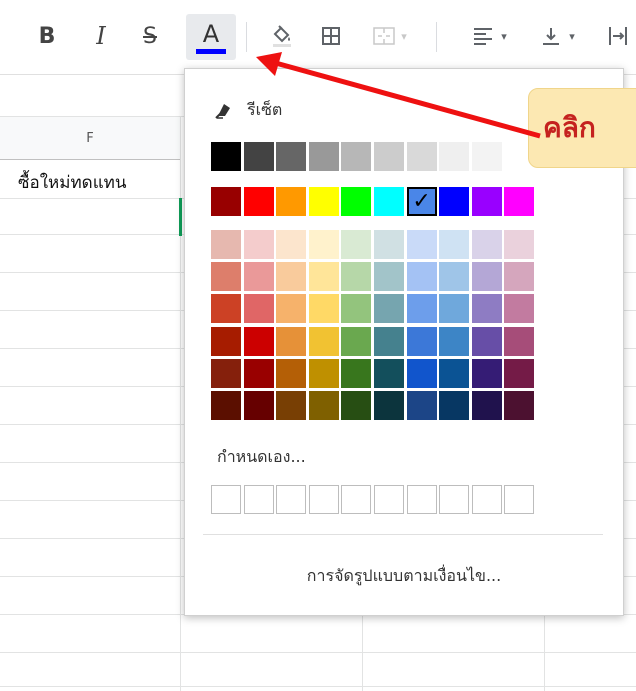 The height and width of the screenshot is (691, 636). Describe the element at coordinates (282, 36) in the screenshot. I see `fill-color-button` at that location.